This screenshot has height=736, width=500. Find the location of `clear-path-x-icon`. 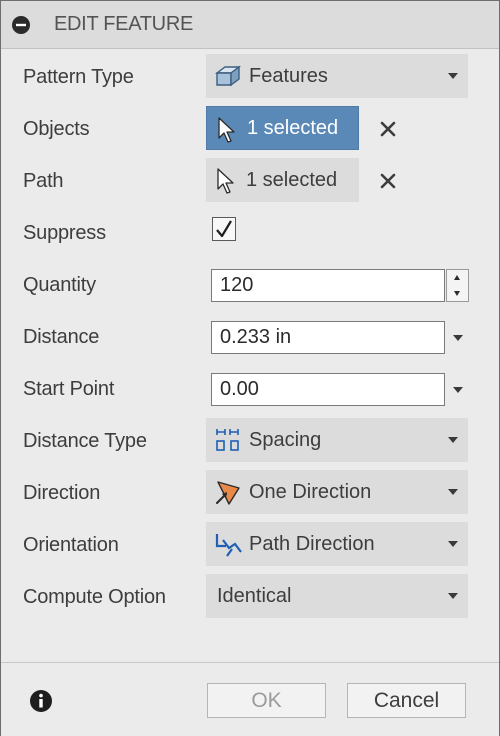

clear-path-x-icon is located at coordinates (388, 181).